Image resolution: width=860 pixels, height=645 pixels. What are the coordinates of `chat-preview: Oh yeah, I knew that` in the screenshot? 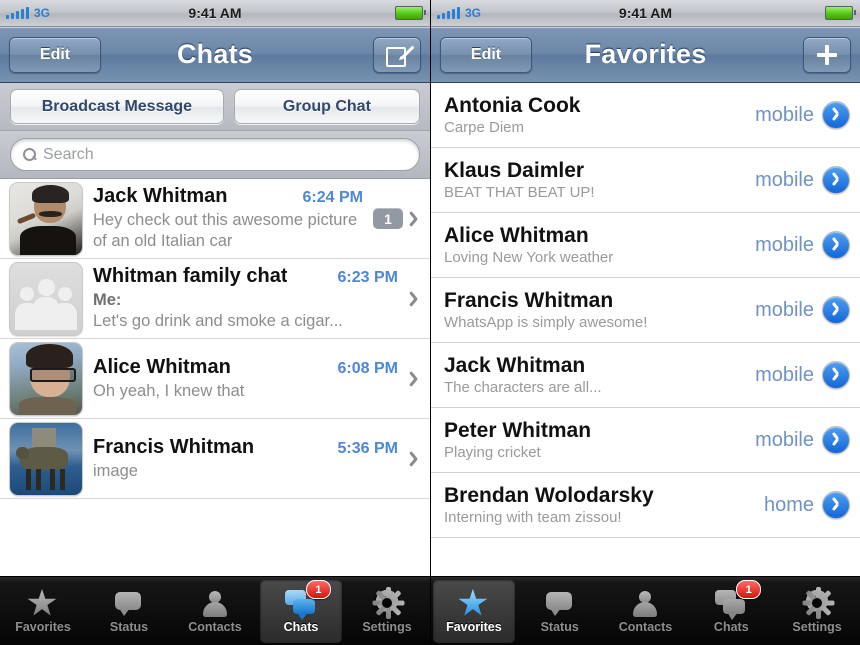 It's located at (169, 390).